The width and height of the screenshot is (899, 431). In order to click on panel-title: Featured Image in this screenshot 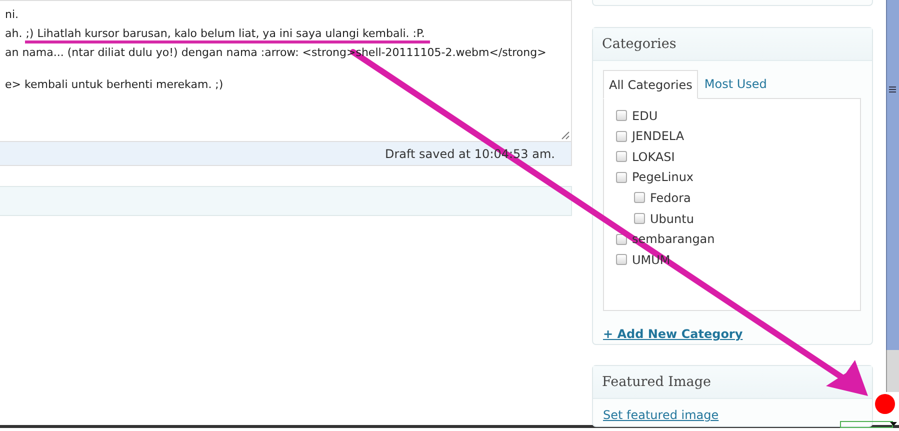, I will do `click(732, 383)`.